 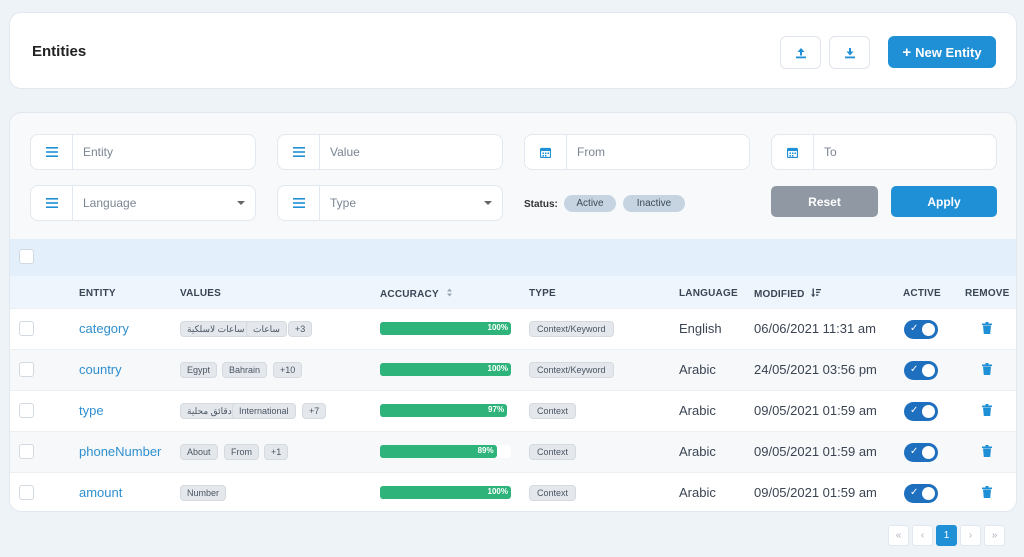 What do you see at coordinates (438, 451) in the screenshot?
I see `accuracy-bar-fill: 89%` at bounding box center [438, 451].